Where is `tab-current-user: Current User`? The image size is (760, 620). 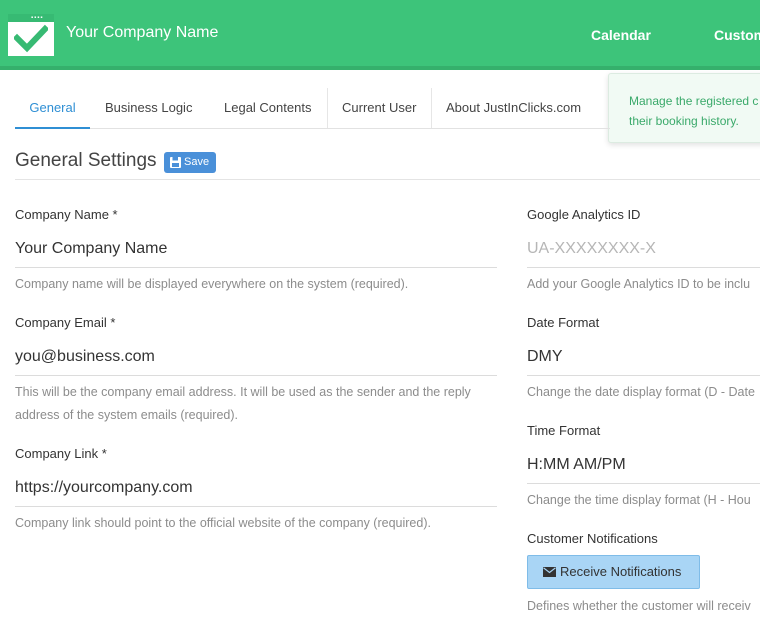 tab-current-user: Current User is located at coordinates (379, 108).